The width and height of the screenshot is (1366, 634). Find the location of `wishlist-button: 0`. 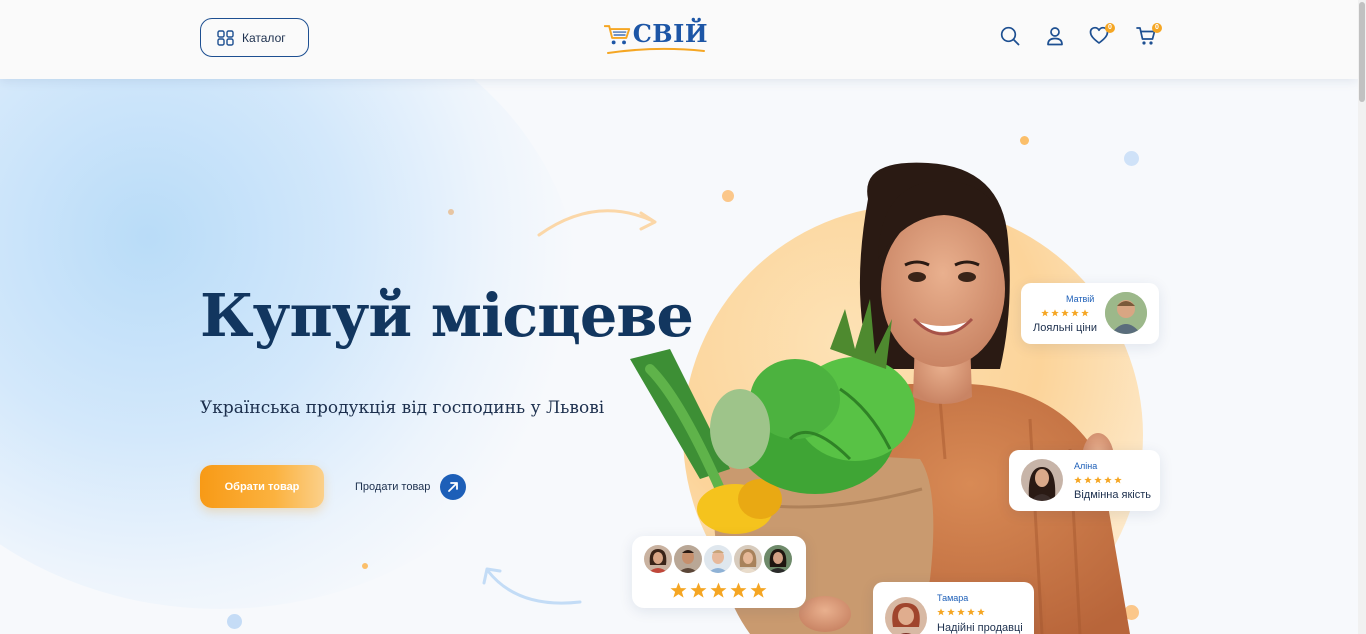

wishlist-button: 0 is located at coordinates (1102, 35).